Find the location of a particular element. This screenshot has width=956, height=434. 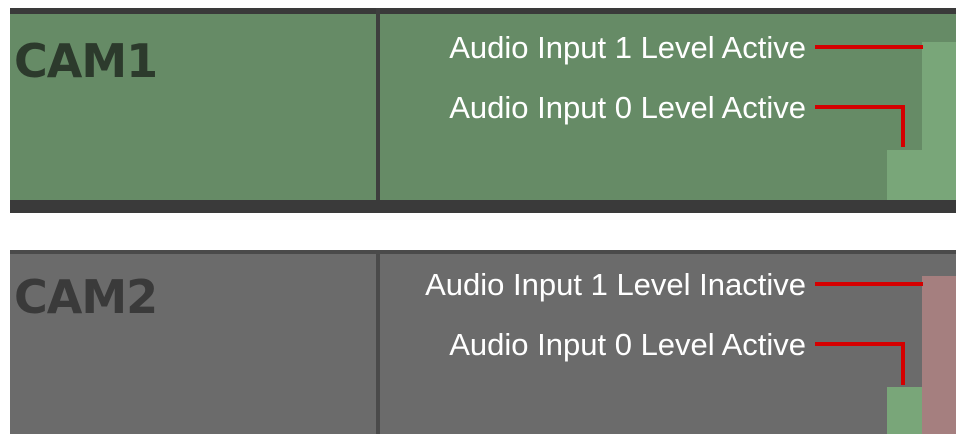

annotation-cam2-input-1: Audio Input 1 Level Inactive is located at coordinates (615, 284).